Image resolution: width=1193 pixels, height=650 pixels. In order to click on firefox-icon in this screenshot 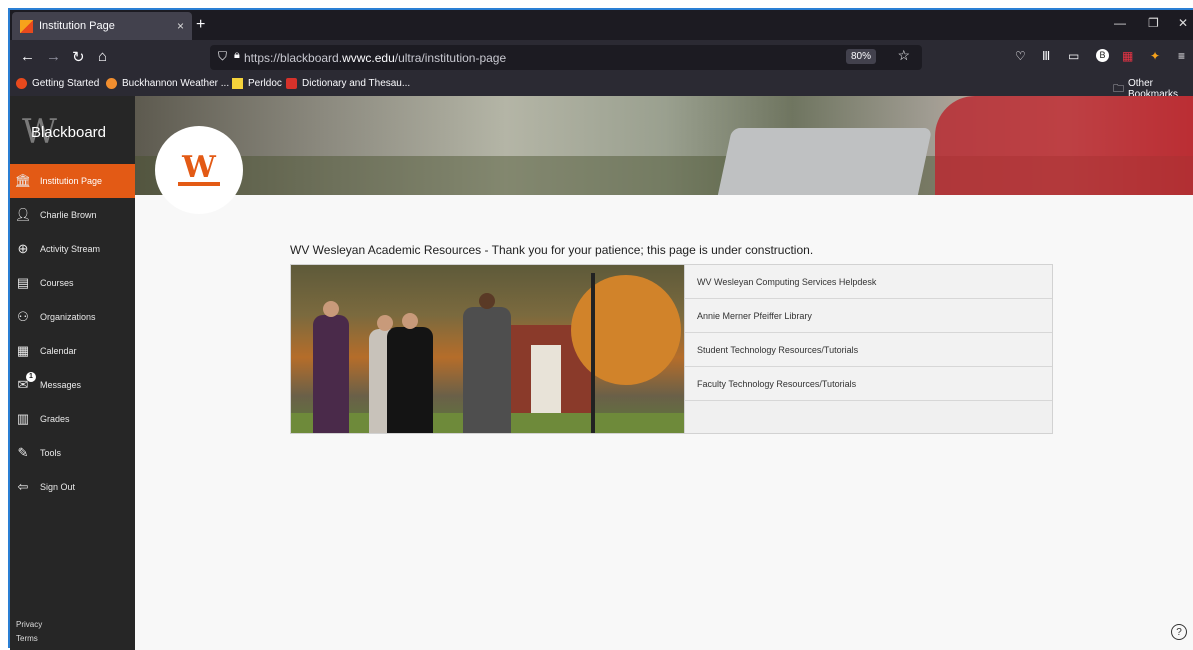, I will do `click(21, 83)`.